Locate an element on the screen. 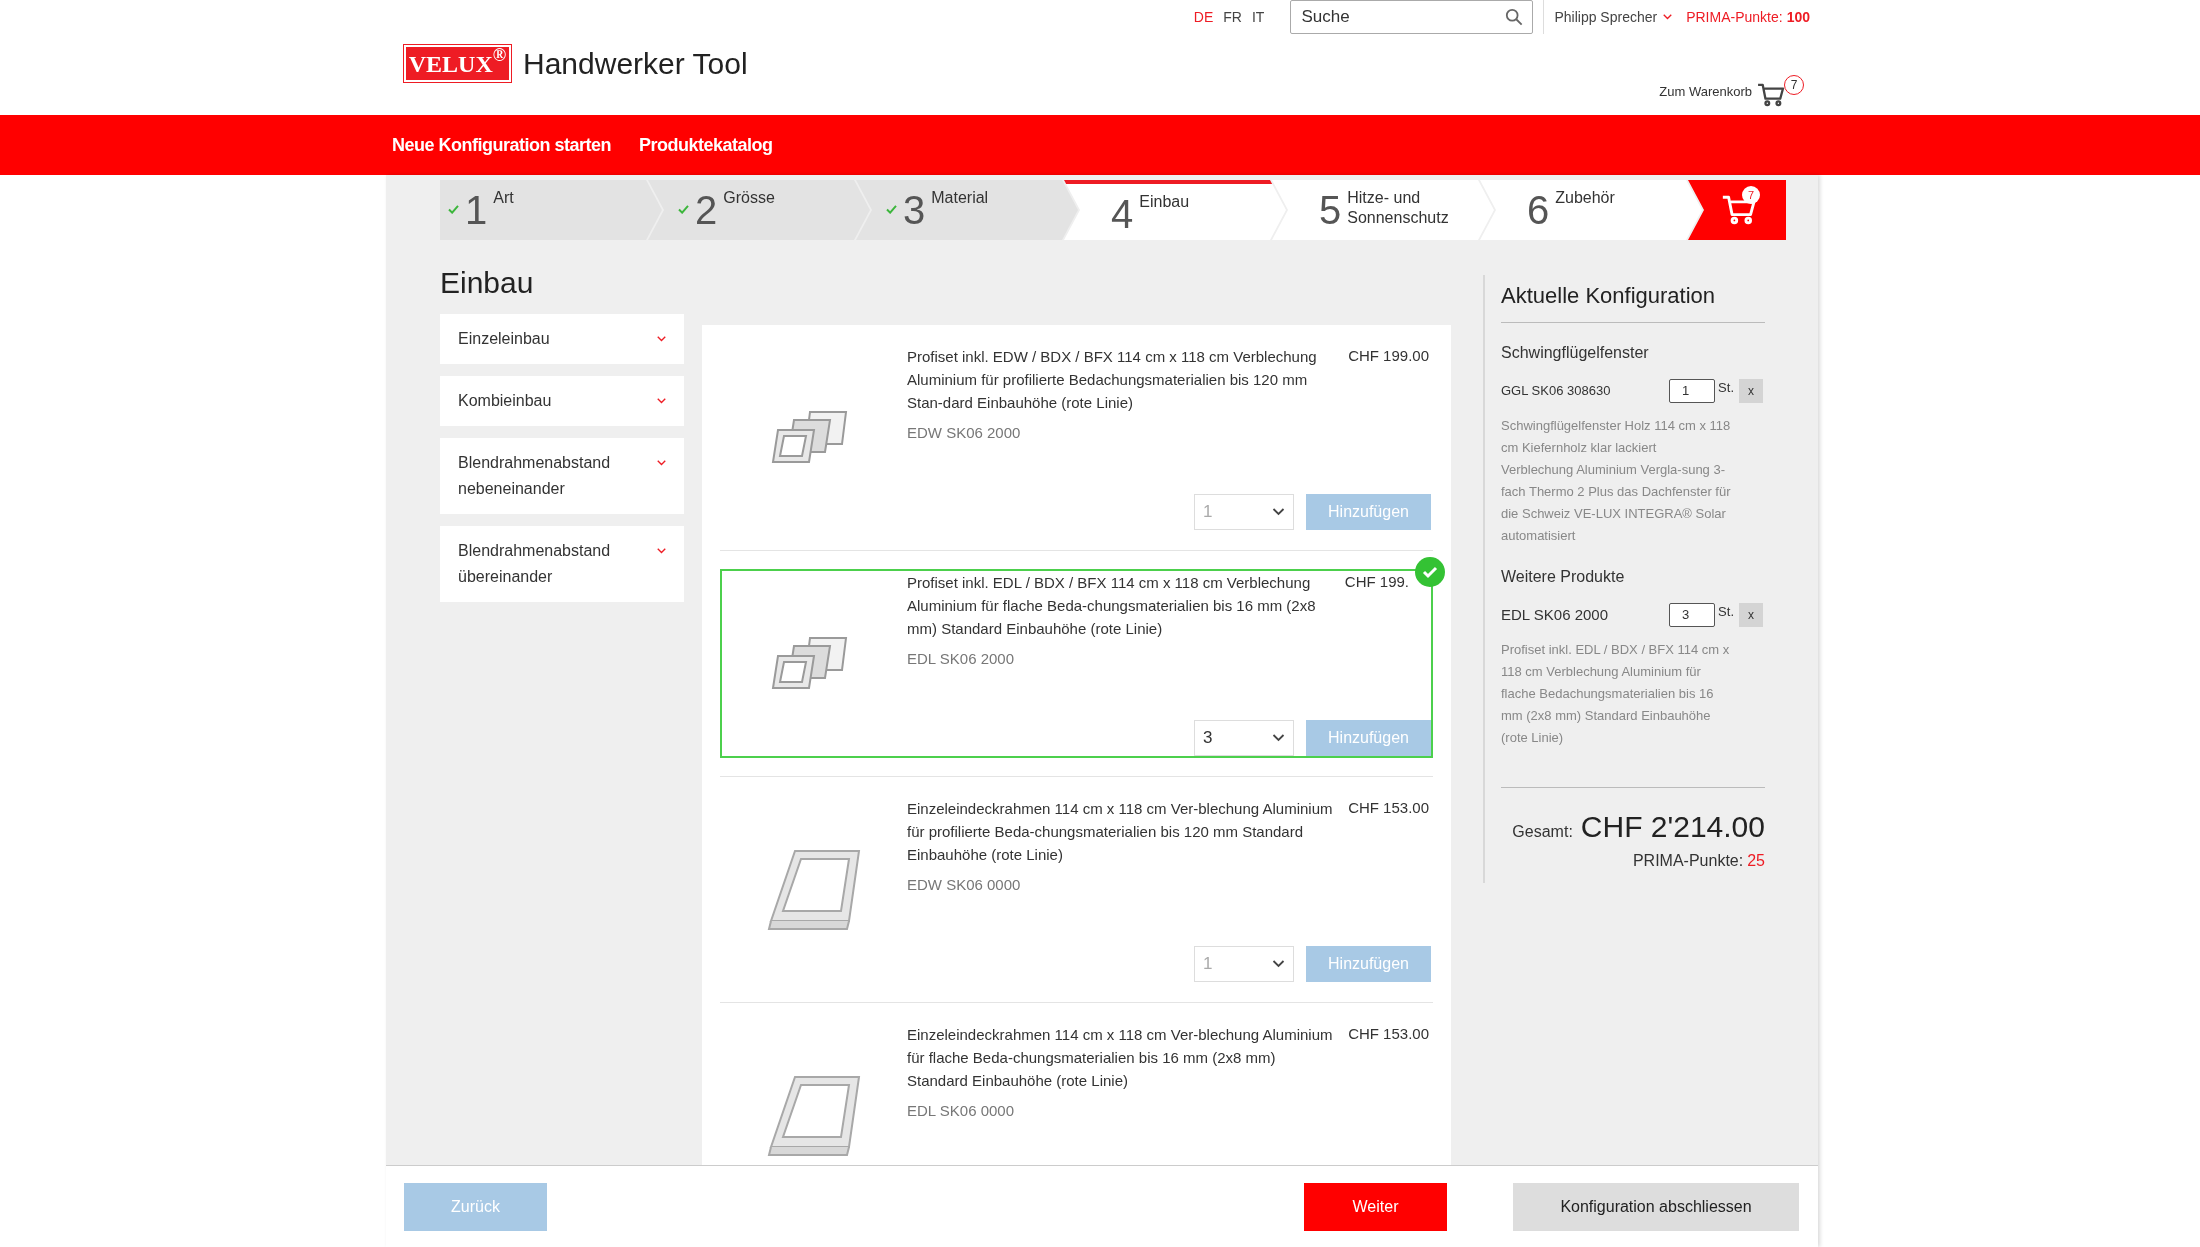  product-card: Profiset inkl. EDL / BDX / BFX 114 cm x 118 cm Verblechung Aluminium für flache Beda-chungsmaterialien bis 16 mm (2x8 mm) Standard Einbauhöhe (rote Linie) EDL SK06 2000 CHF 199. 3 Hinzufügen is located at coordinates (1076, 663).